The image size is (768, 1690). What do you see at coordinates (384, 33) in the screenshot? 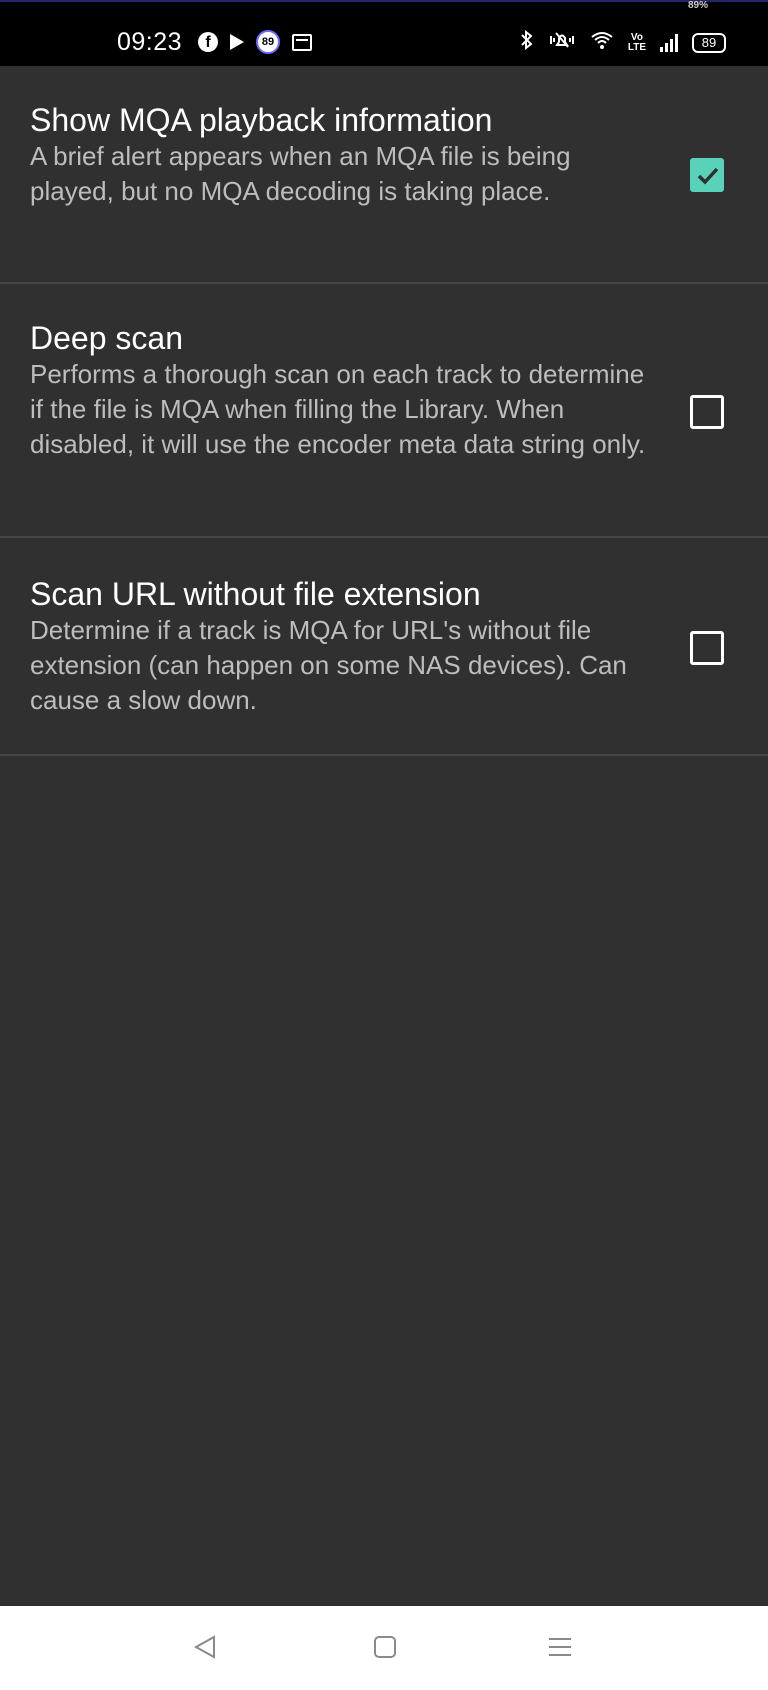
I see `status-bar: 89% 09:23 f 89 Vo LTE 89` at bounding box center [384, 33].